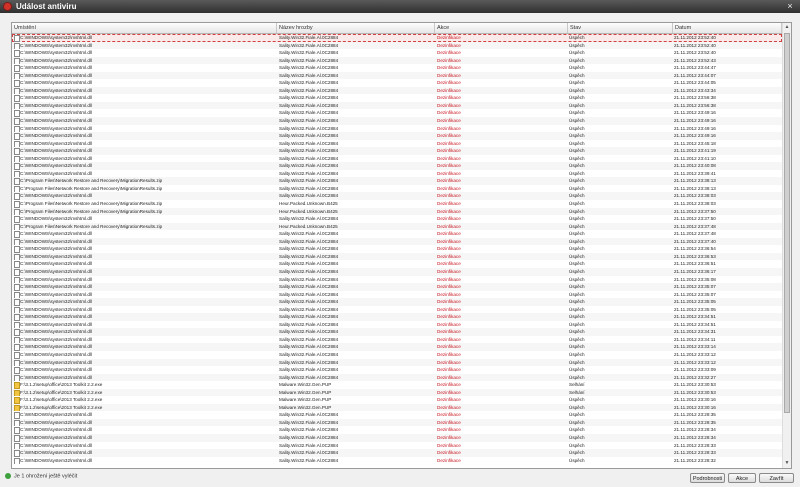  What do you see at coordinates (695, 324) in the screenshot?
I see `date-cell: 21.11.2012 23:34:51` at bounding box center [695, 324].